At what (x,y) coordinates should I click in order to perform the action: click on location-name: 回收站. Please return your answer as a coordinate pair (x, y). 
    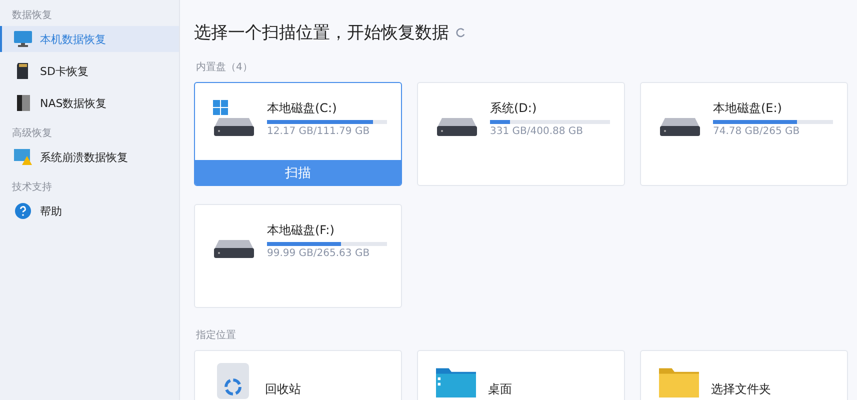
    Looking at the image, I should click on (283, 389).